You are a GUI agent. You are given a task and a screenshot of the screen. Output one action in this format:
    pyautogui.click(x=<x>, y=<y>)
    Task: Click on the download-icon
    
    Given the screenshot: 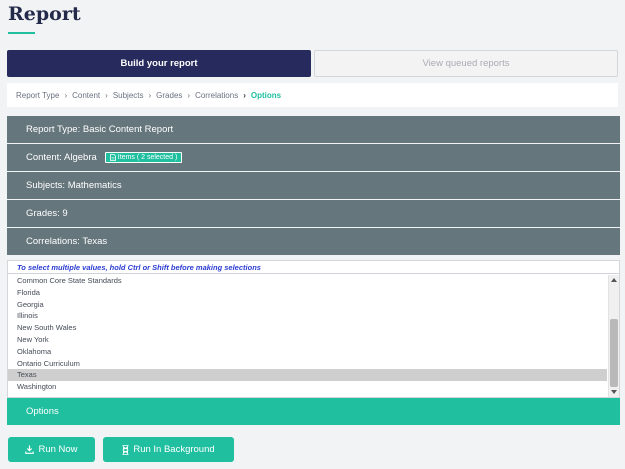 What is the action you would take?
    pyautogui.click(x=30, y=449)
    